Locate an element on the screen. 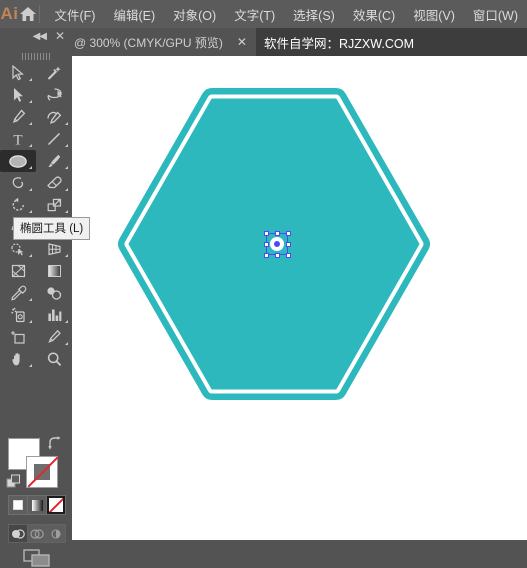  symbol-sprayer-tool is located at coordinates (18, 315).